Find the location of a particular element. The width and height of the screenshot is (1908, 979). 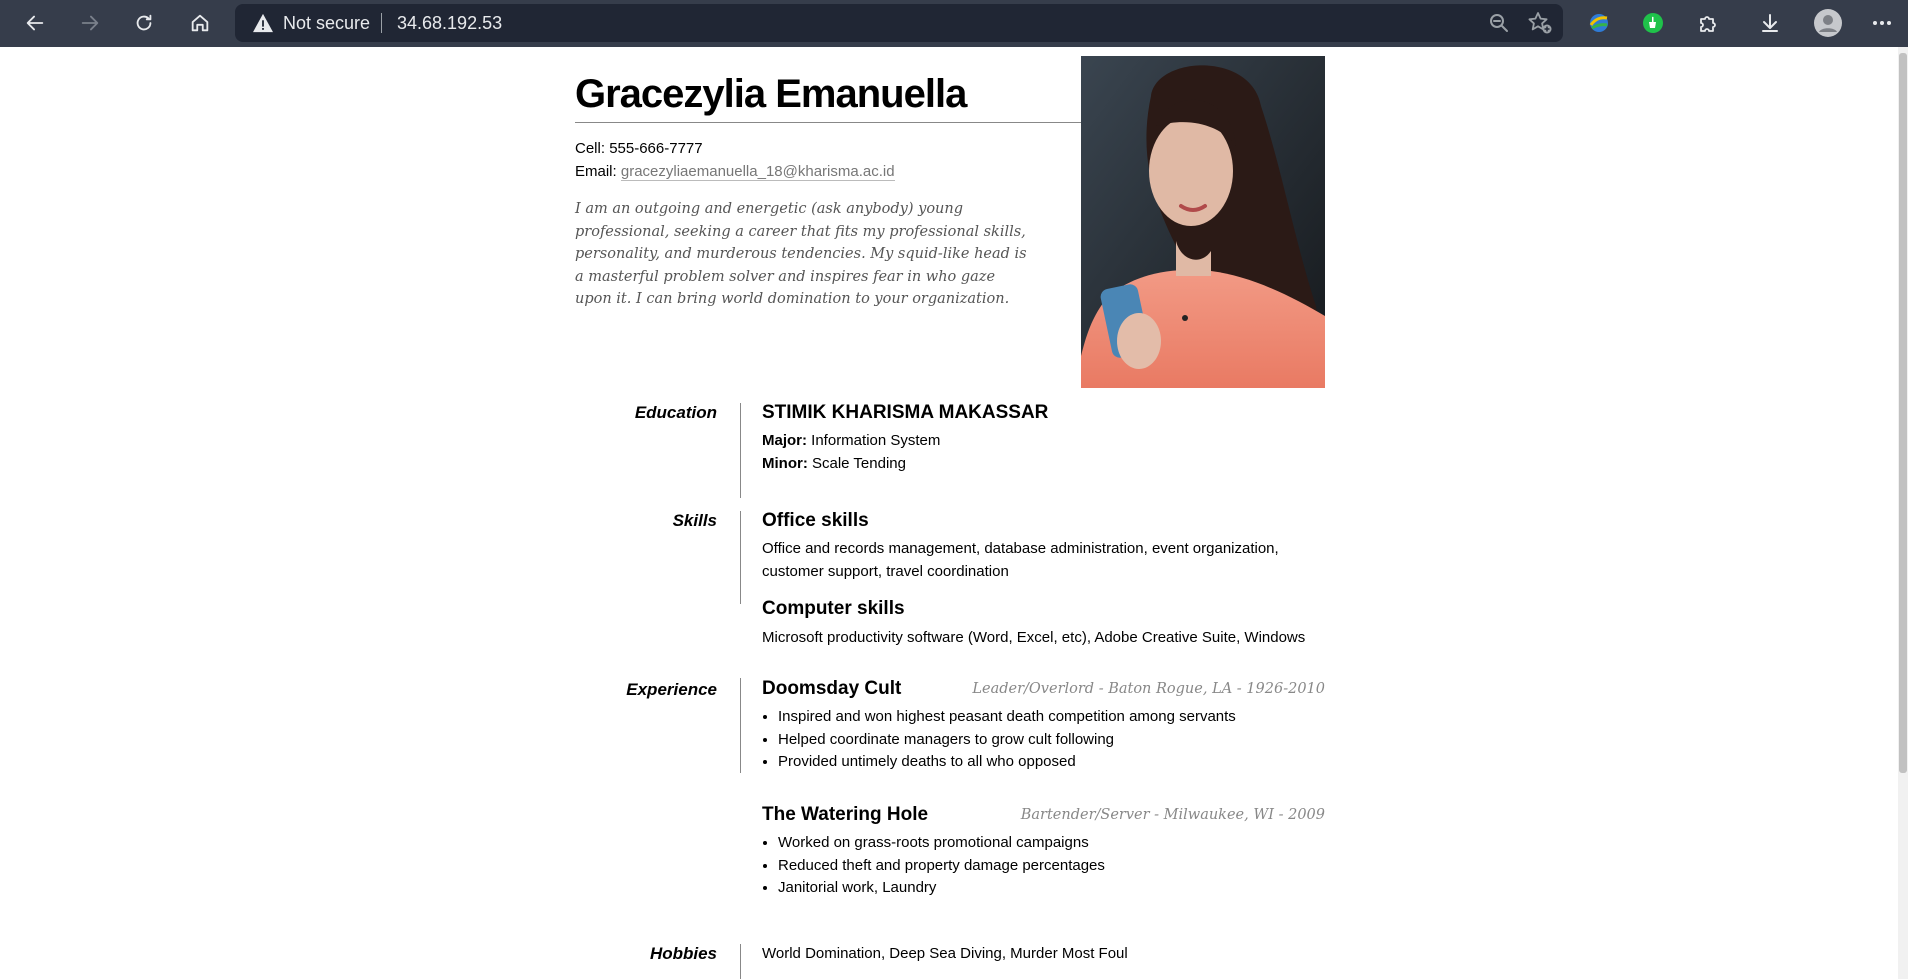

experience-divider is located at coordinates (740, 725).